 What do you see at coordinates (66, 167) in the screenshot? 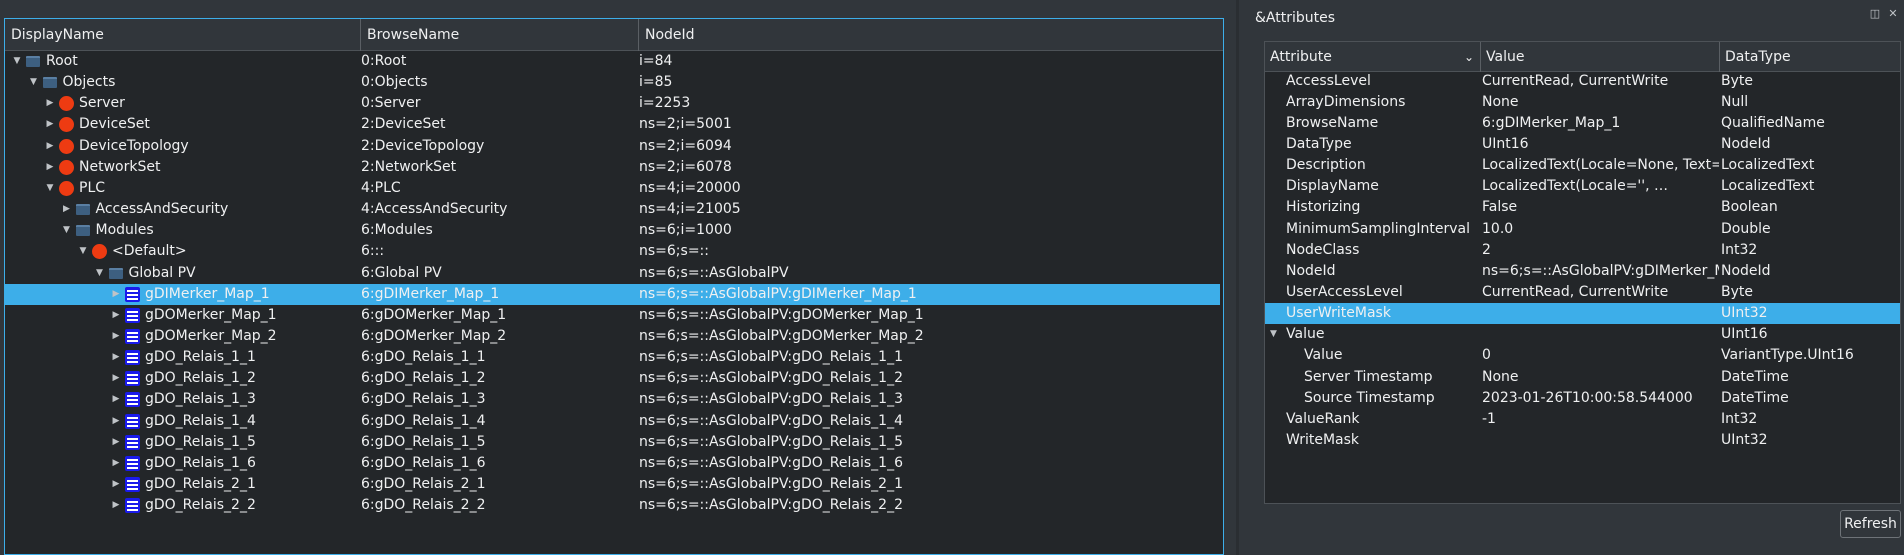
I see `object-icon` at bounding box center [66, 167].